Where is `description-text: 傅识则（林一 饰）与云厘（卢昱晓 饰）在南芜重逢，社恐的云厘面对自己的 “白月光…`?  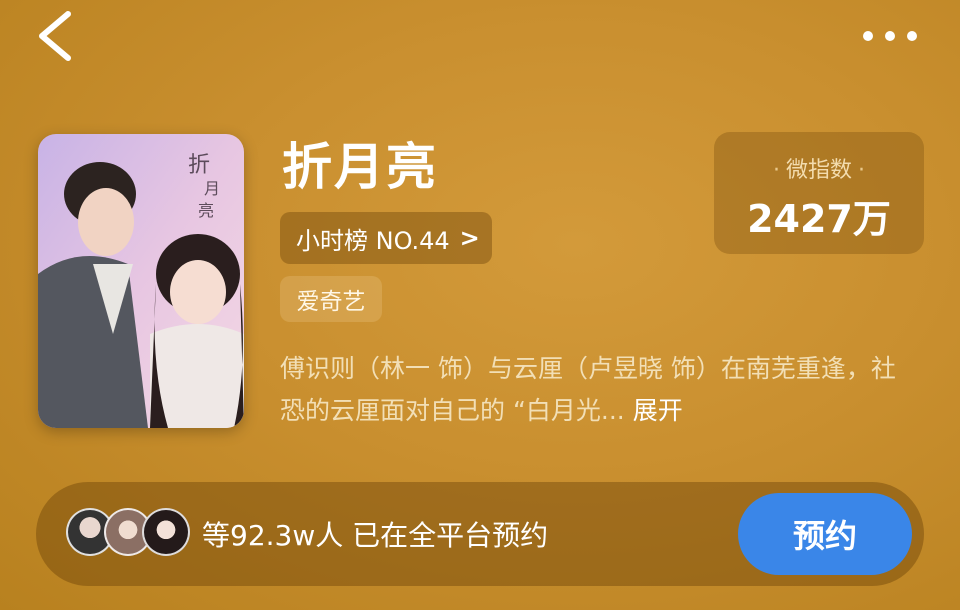
description-text: 傅识则（林一 饰）与云厘（卢昱晓 饰）在南芜重逢，社恐的云厘面对自己的 “白月光… is located at coordinates (588, 389).